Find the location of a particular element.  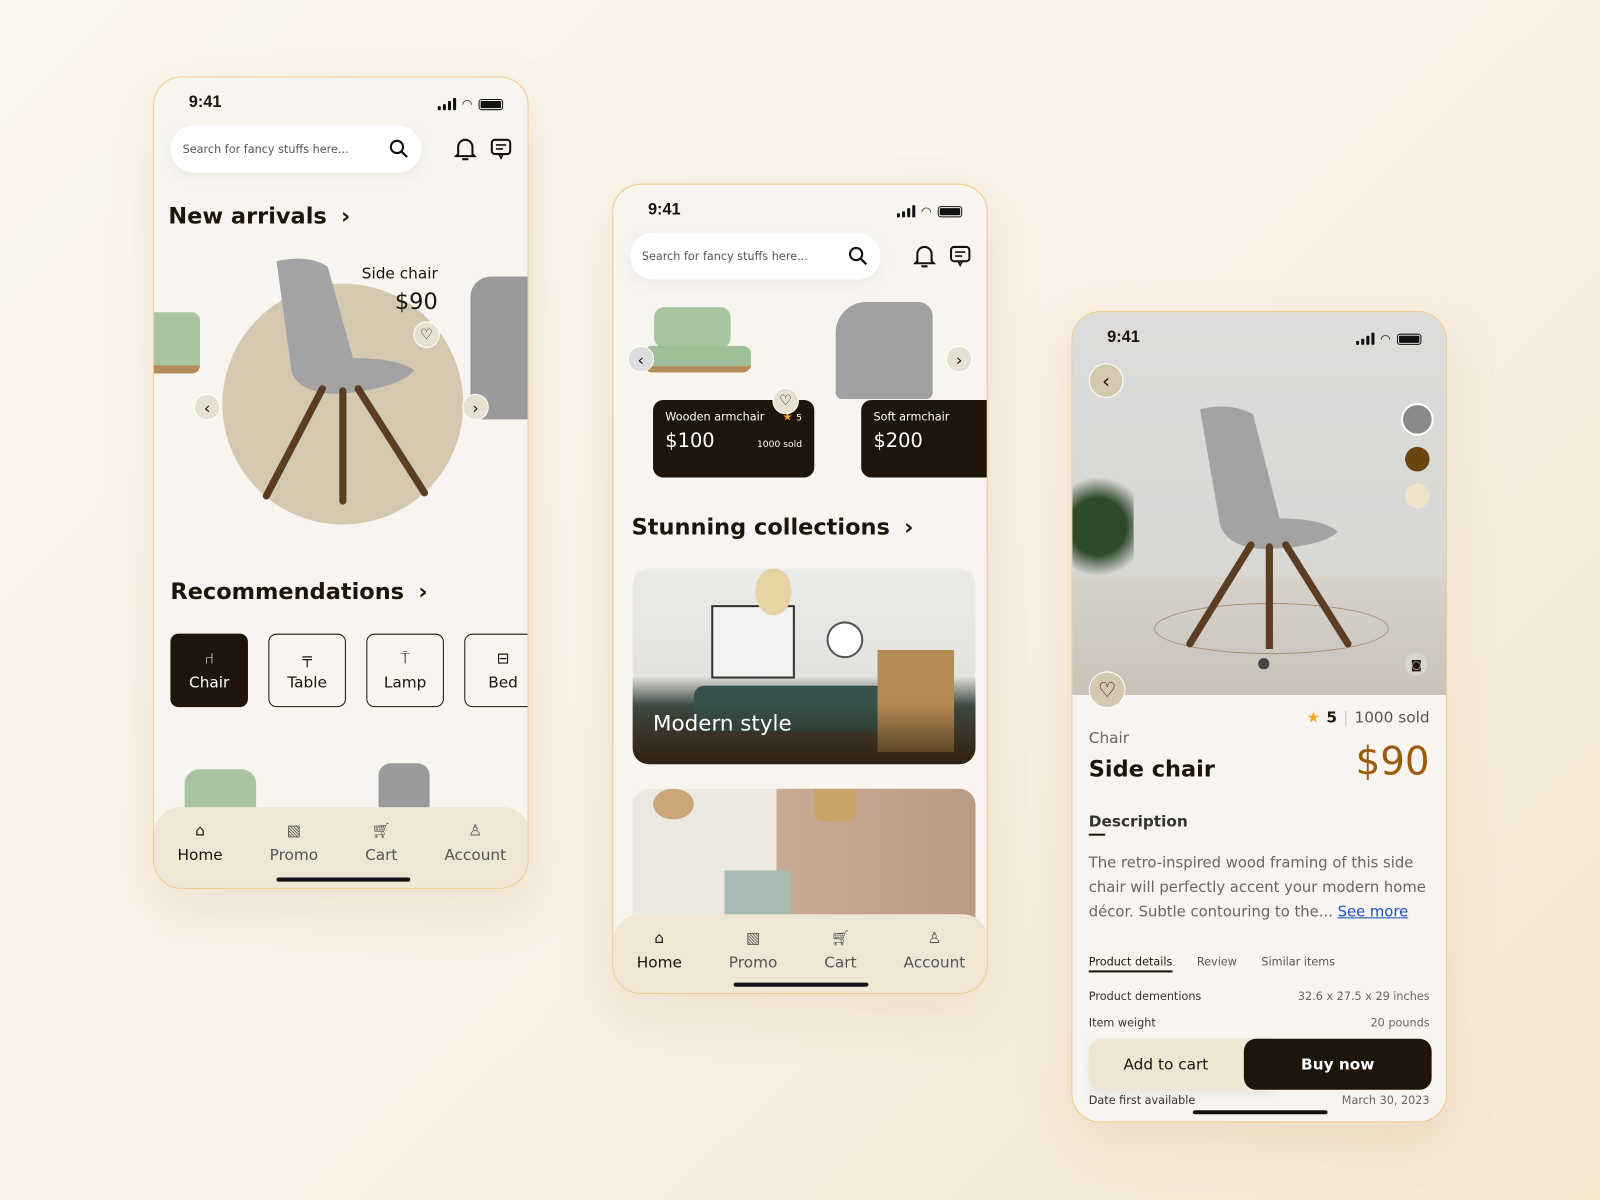

category-label: Table is located at coordinates (307, 682).